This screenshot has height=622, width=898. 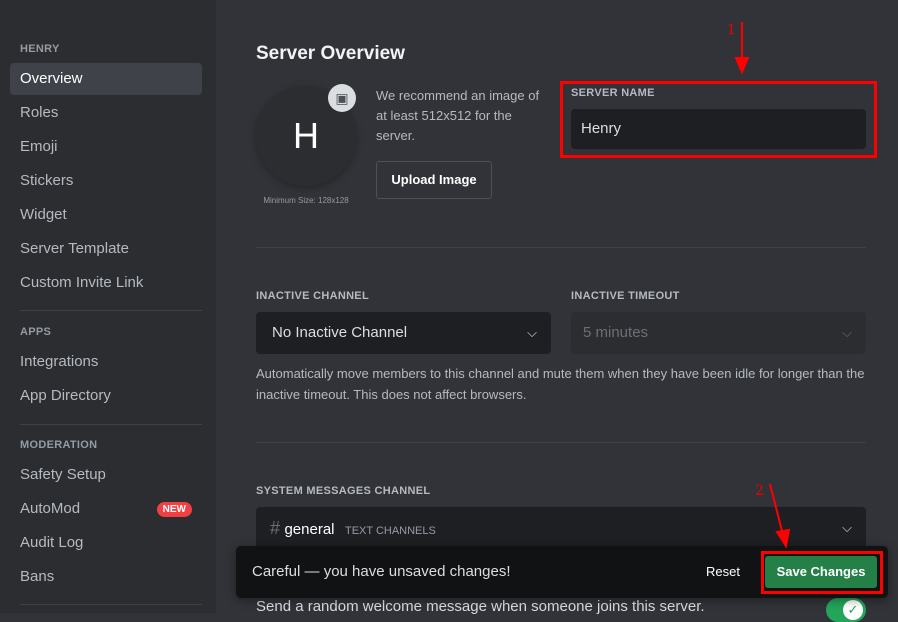 I want to click on arrow-2-head, so click(x=783, y=538).